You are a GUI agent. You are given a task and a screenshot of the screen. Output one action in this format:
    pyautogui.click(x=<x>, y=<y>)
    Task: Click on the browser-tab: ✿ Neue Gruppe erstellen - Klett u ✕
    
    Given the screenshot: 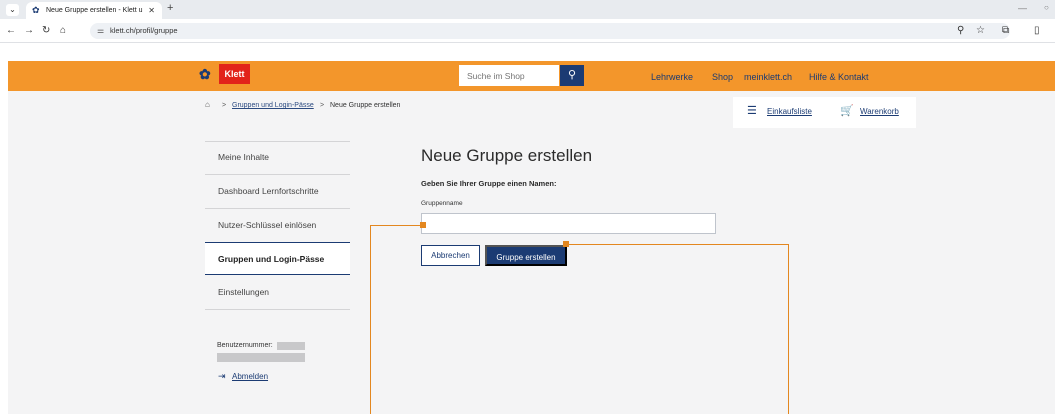 What is the action you would take?
    pyautogui.click(x=94, y=10)
    